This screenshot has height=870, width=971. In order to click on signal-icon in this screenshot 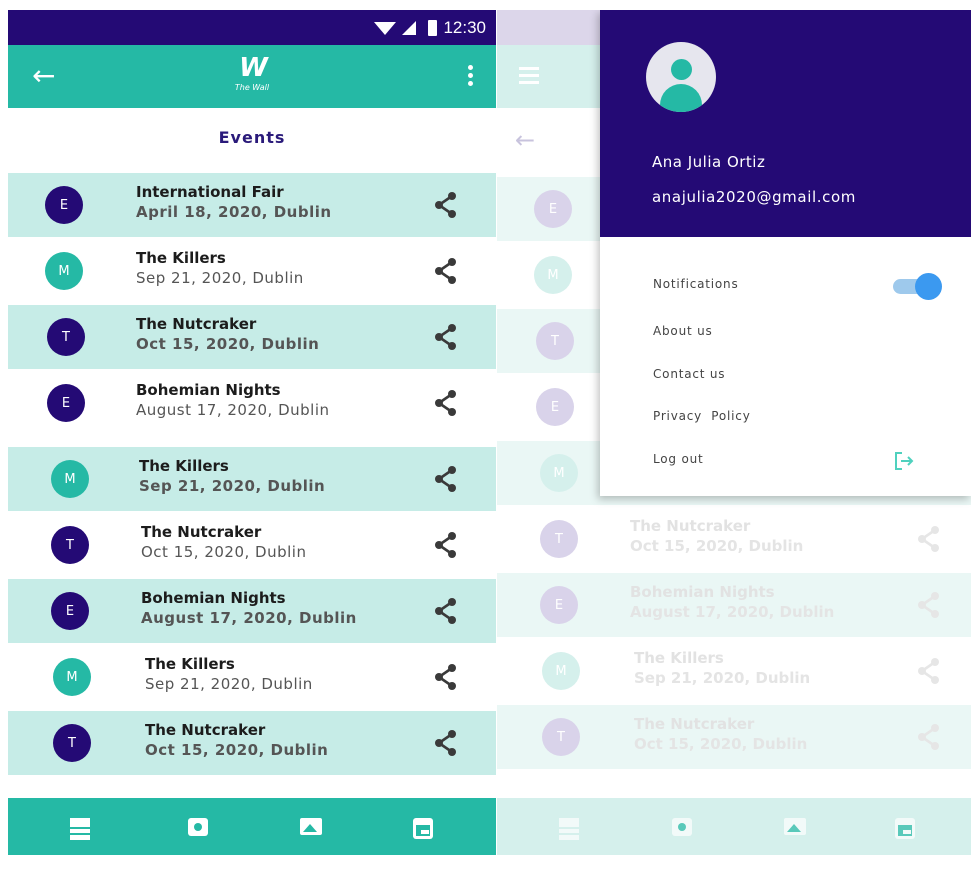, I will do `click(409, 27)`.